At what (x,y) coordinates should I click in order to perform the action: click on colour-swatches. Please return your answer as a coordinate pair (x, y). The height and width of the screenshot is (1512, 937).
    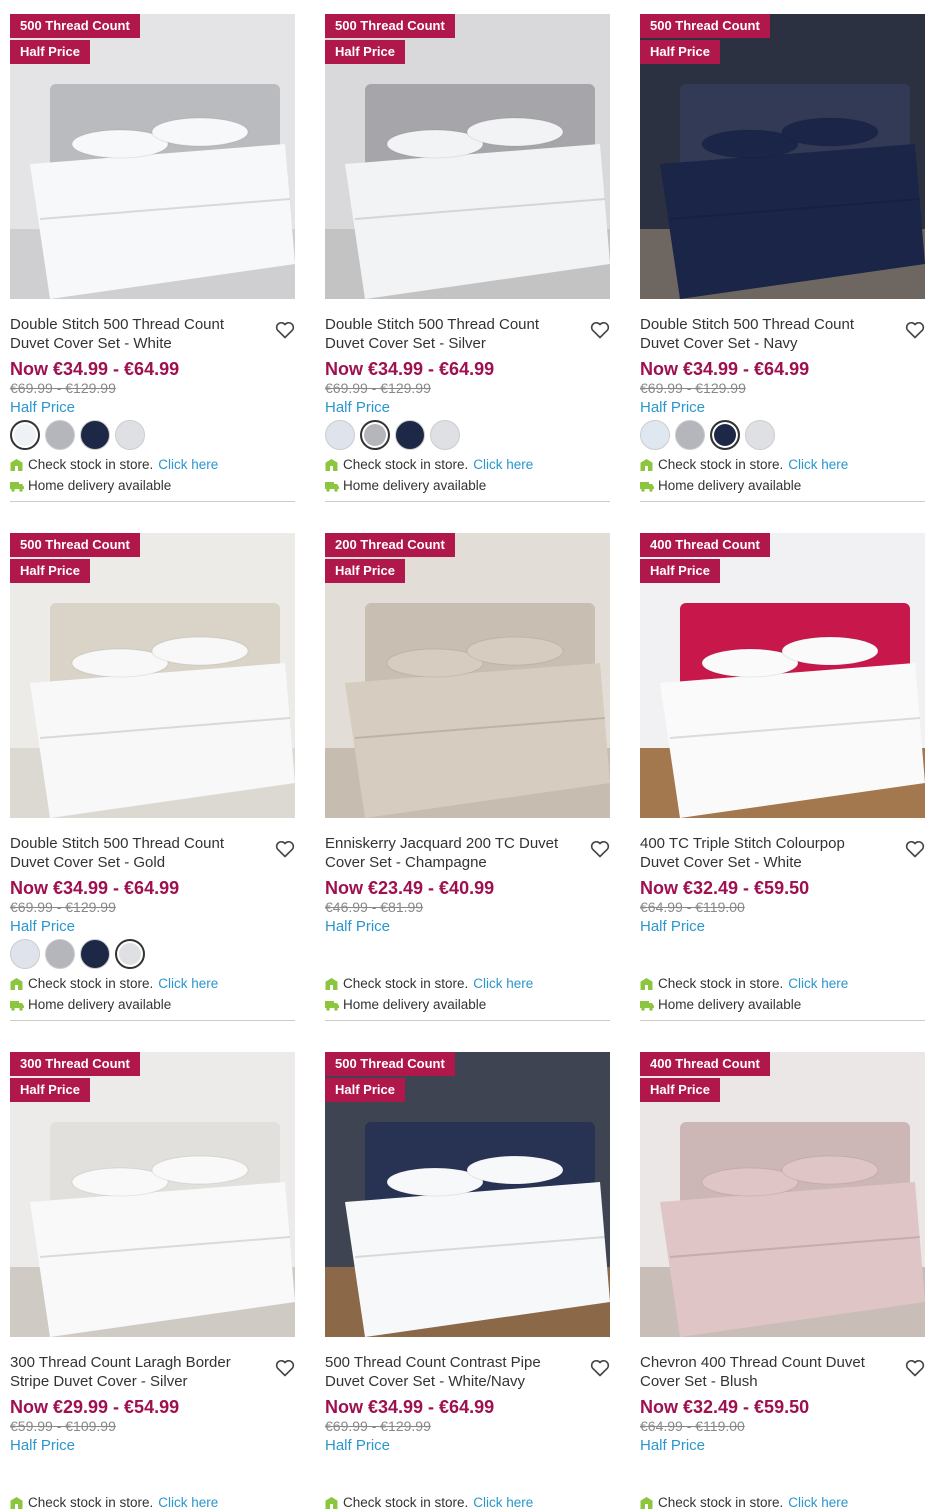
    Looking at the image, I should click on (392, 435).